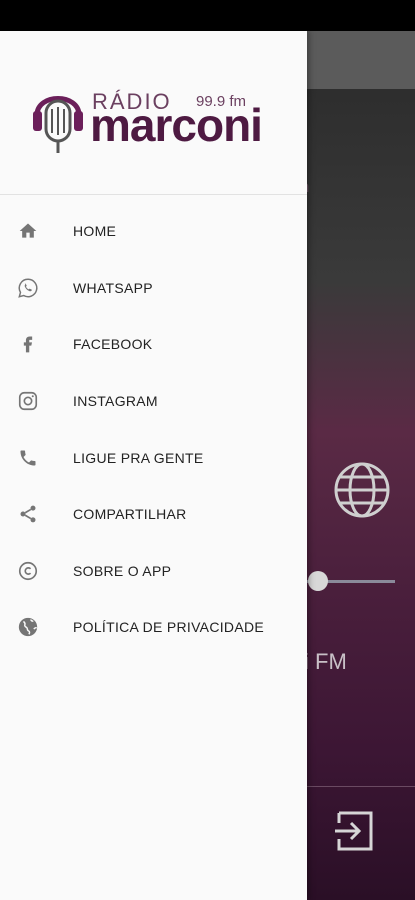 Image resolution: width=415 pixels, height=900 pixels. What do you see at coordinates (122, 570) in the screenshot?
I see `menu-item-label: SOBRE O APP` at bounding box center [122, 570].